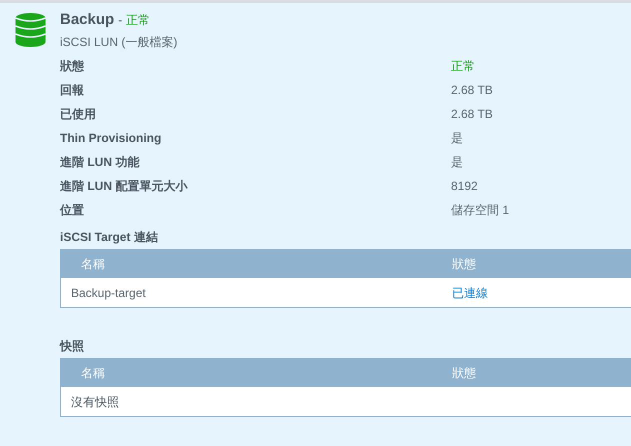 The image size is (631, 446). I want to click on lun-title: Backup, so click(87, 20).